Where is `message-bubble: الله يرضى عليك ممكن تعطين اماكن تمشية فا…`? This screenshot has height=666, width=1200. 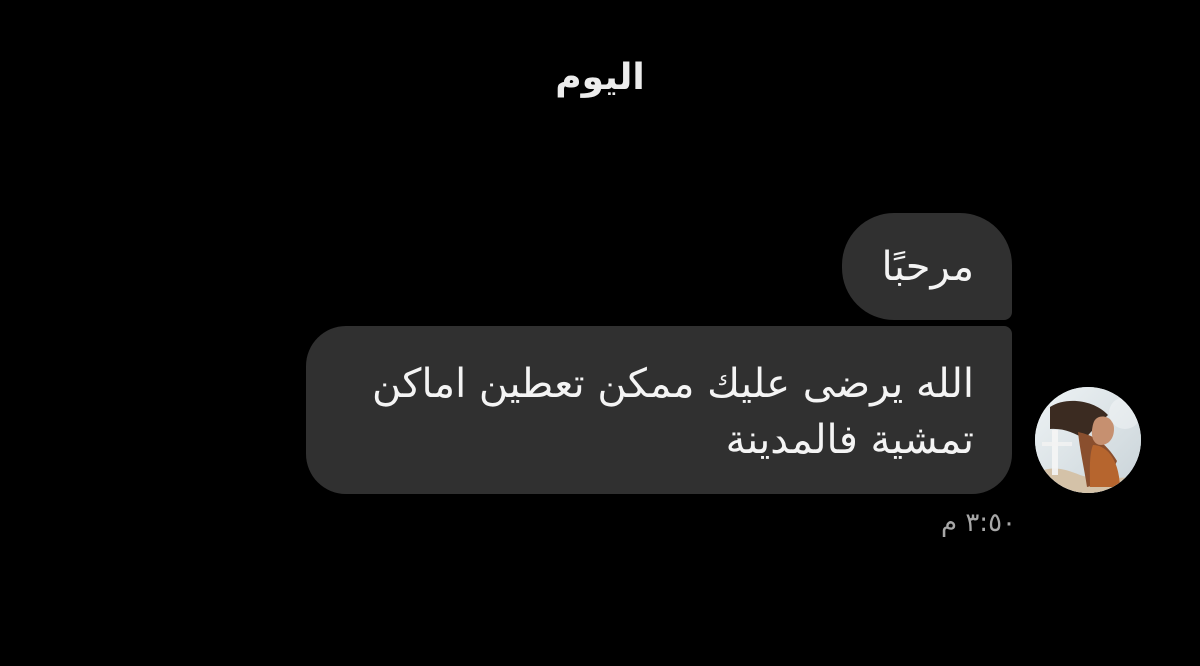
message-bubble: الله يرضى عليك ممكن تعطين اماكن تمشية فا… is located at coordinates (659, 410).